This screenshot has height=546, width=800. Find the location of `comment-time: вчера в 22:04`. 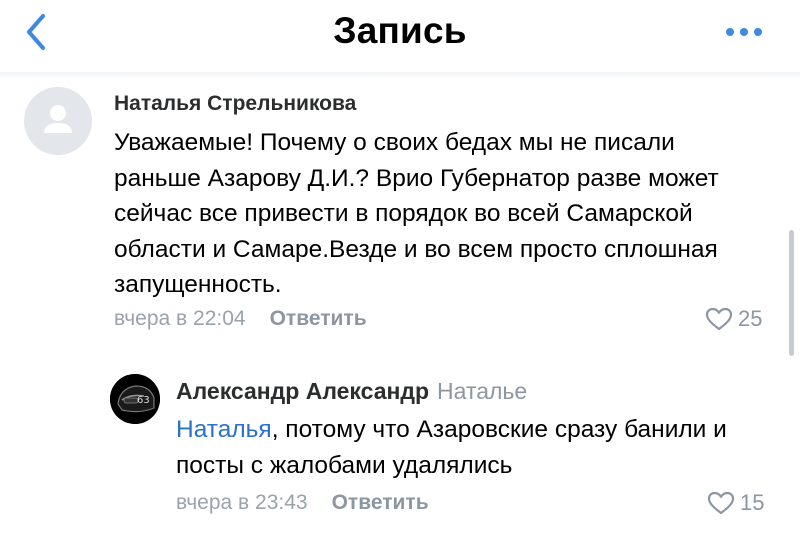

comment-time: вчера в 22:04 is located at coordinates (180, 318).